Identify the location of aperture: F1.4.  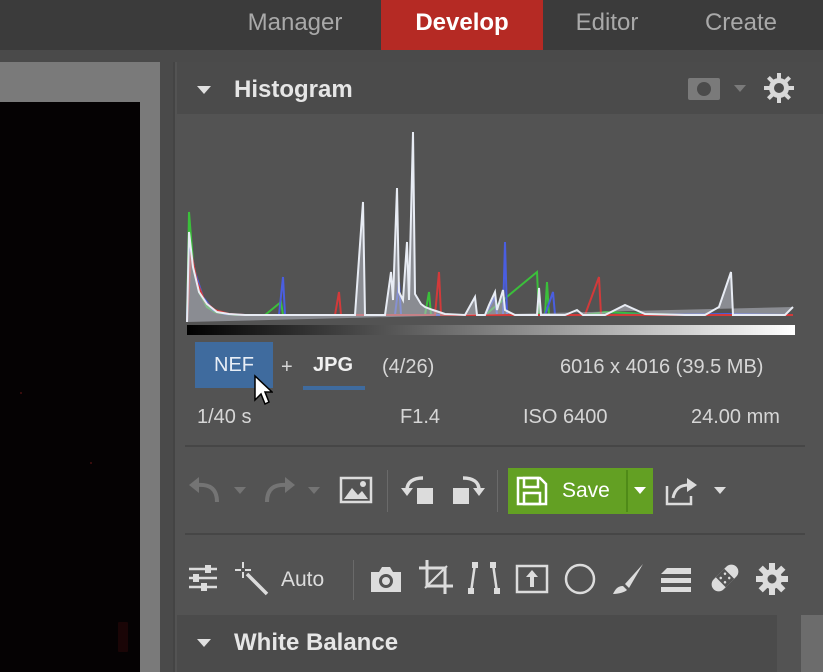
(420, 417).